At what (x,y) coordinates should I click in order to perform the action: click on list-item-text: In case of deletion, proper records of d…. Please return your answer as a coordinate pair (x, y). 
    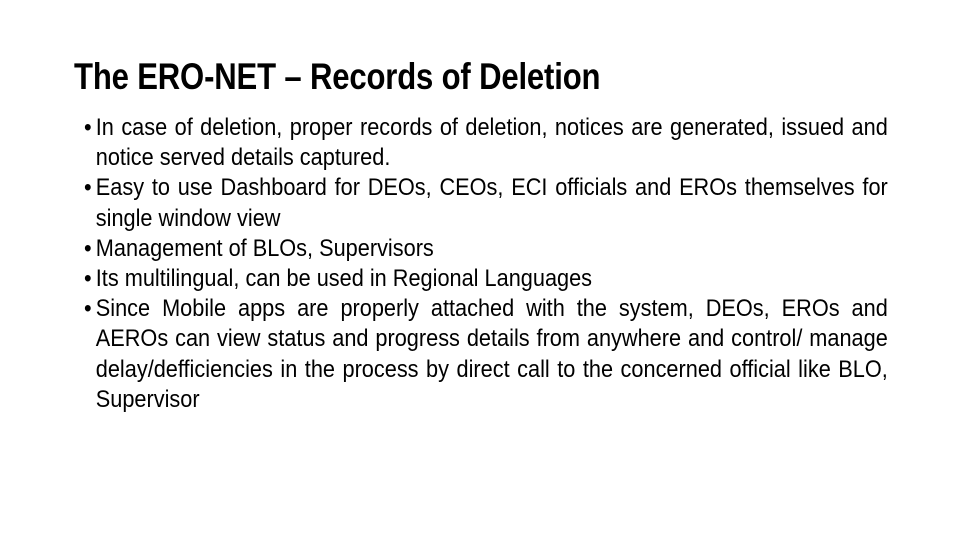
    Looking at the image, I should click on (491, 143).